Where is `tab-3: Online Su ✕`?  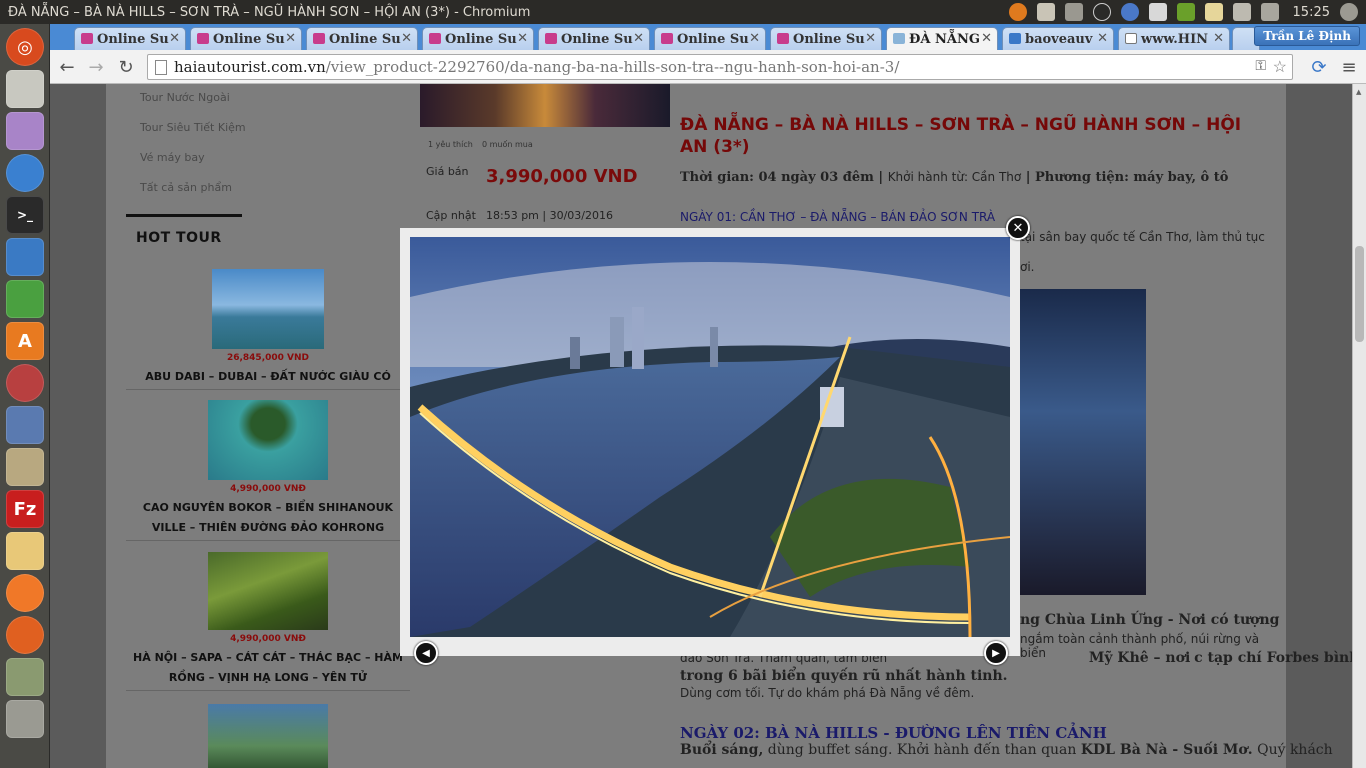
tab-3: Online Su ✕ is located at coordinates (478, 38).